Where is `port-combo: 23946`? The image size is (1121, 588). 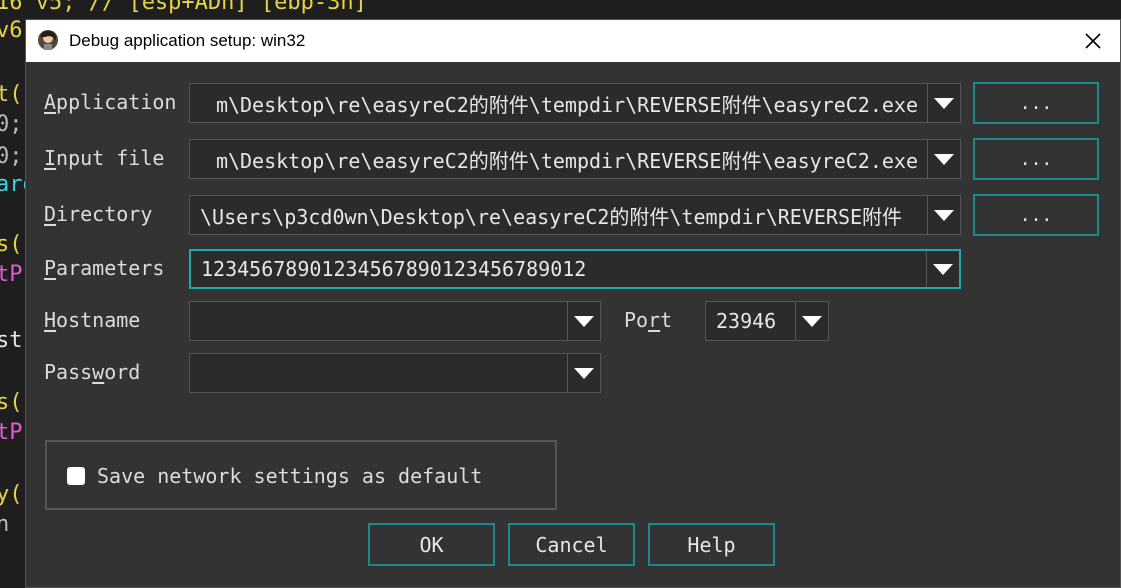 port-combo: 23946 is located at coordinates (767, 321).